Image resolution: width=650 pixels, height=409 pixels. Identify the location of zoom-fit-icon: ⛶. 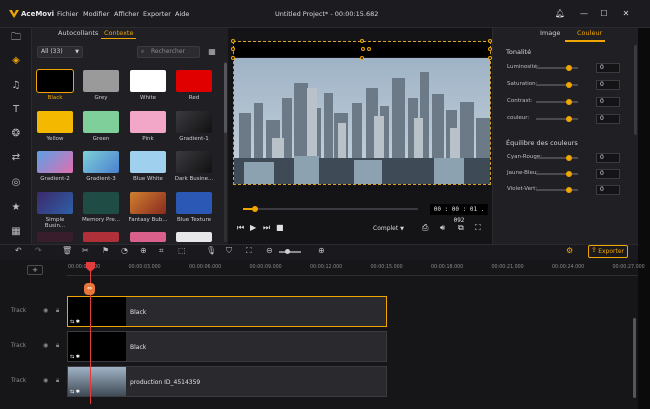
(249, 251).